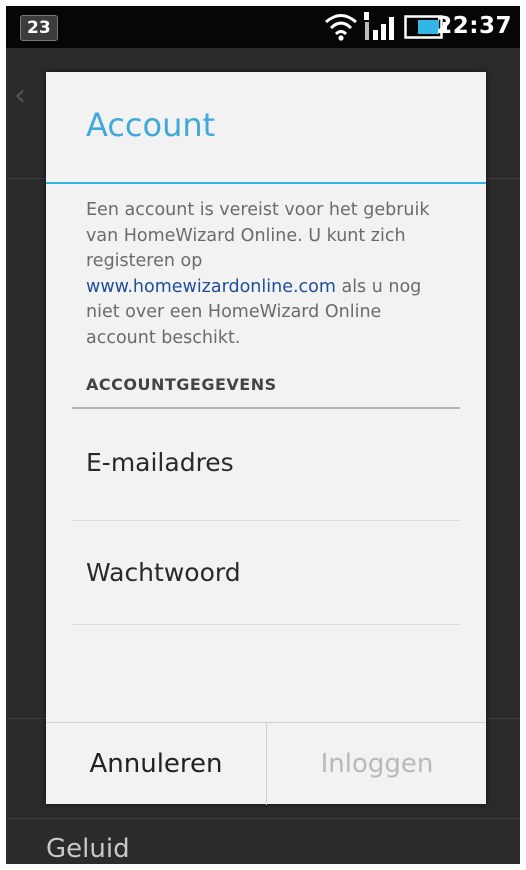 The image size is (526, 870). Describe the element at coordinates (379, 26) in the screenshot. I see `signal-icon` at that location.